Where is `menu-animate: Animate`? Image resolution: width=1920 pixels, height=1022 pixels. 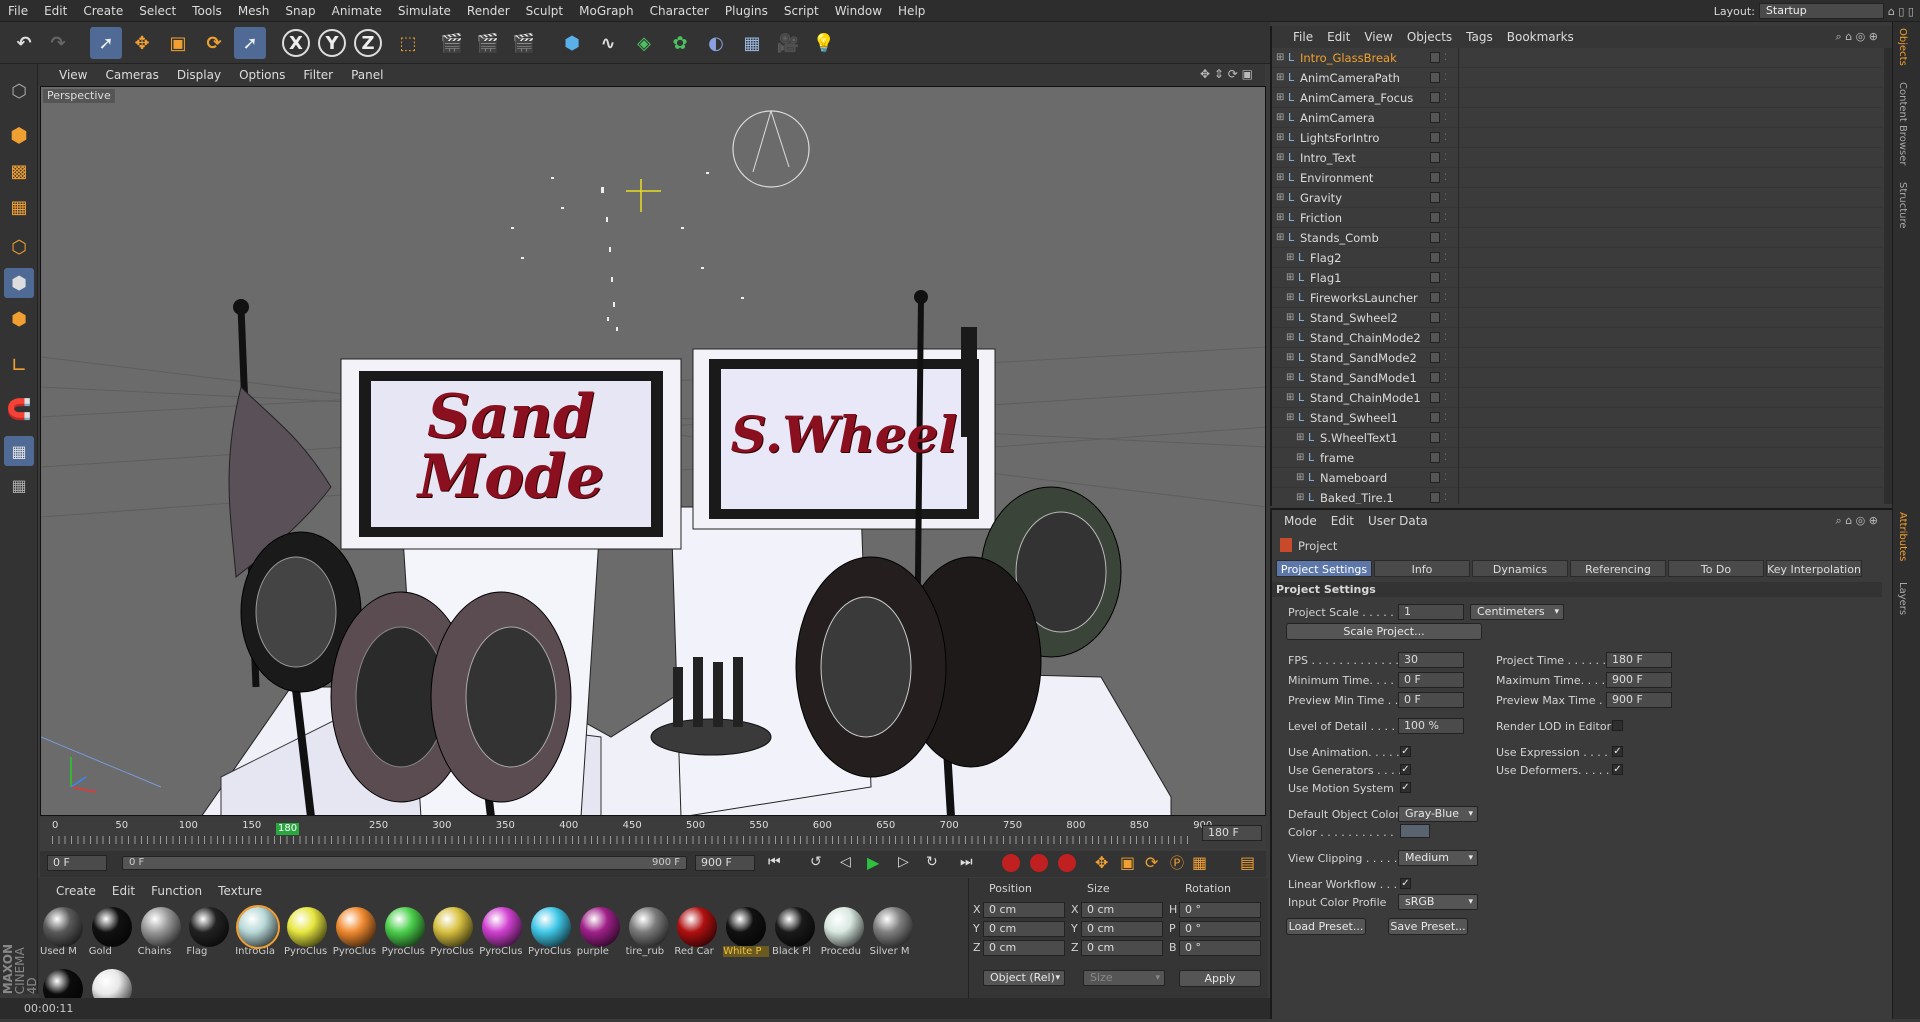
menu-animate: Animate is located at coordinates (357, 11).